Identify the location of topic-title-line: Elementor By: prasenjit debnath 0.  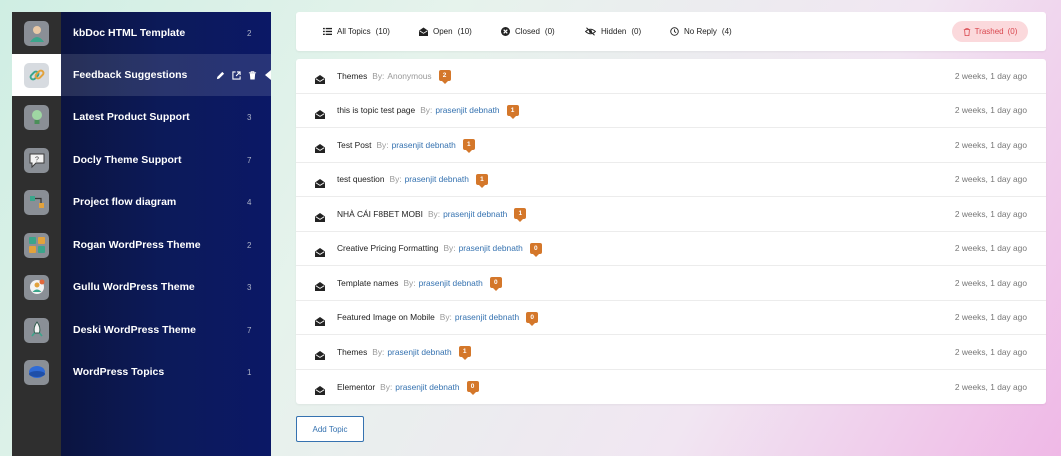
(408, 388).